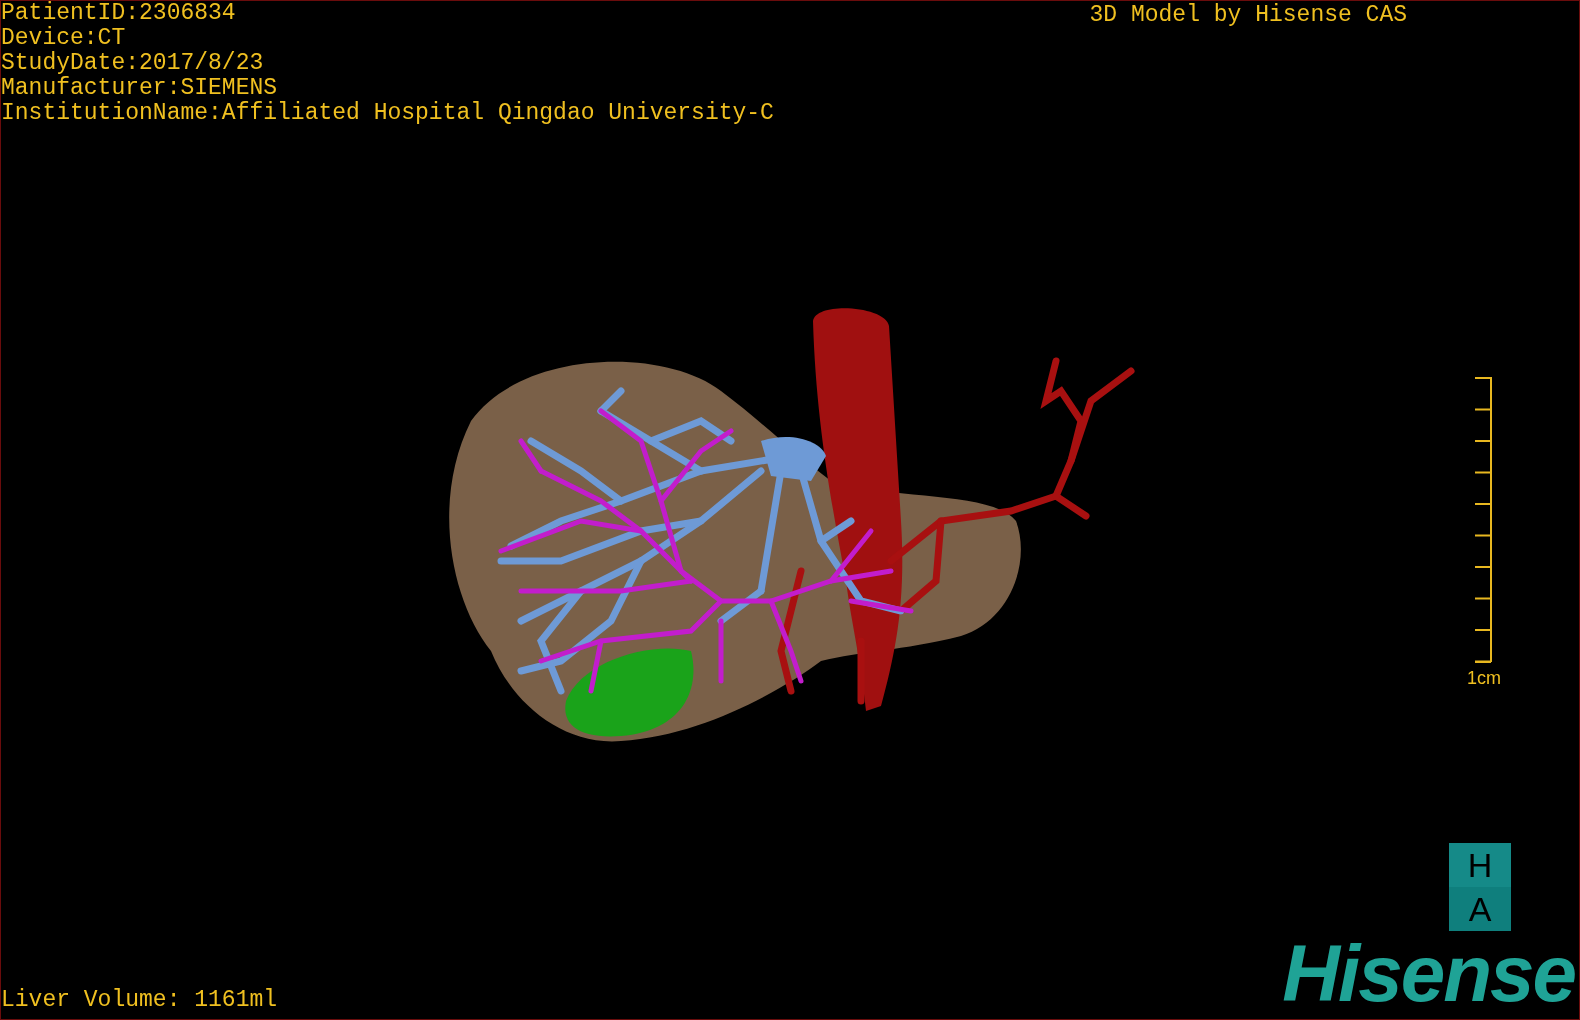 The image size is (1580, 1020). Describe the element at coordinates (1480, 909) in the screenshot. I see `badge-letter: A` at that location.